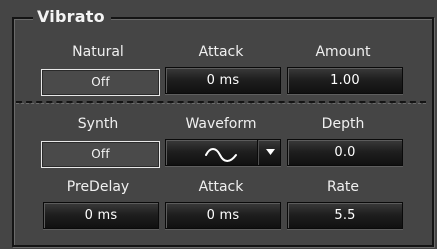 The height and width of the screenshot is (249, 437). What do you see at coordinates (223, 152) in the screenshot?
I see `waveform-dropdown` at bounding box center [223, 152].